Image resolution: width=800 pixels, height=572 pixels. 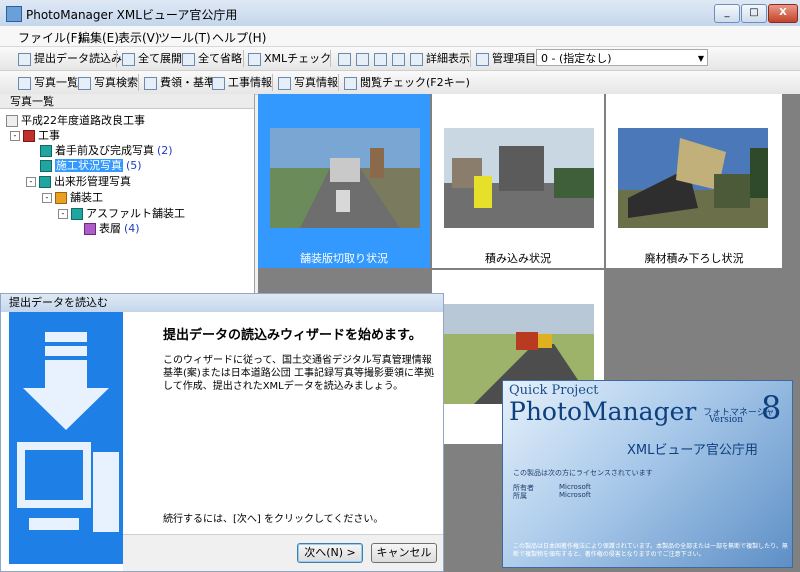 I want to click on tree-node-progress: 施工状況写真 (5), so click(x=91, y=166).